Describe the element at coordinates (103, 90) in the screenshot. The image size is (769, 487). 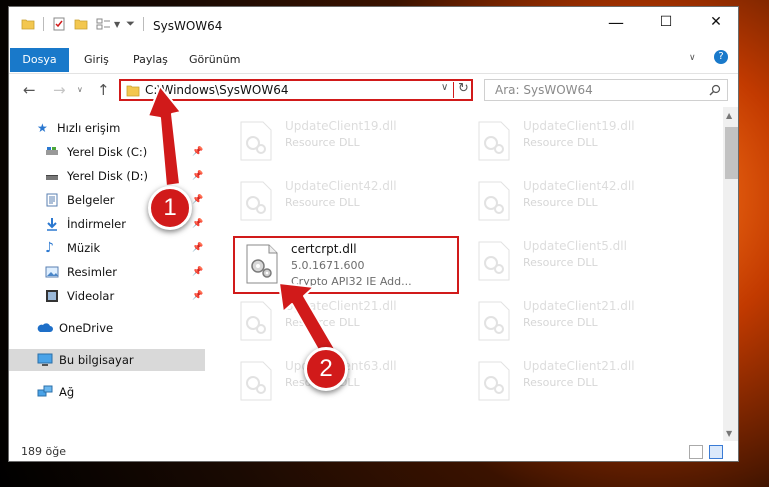
I see `up-arrow-icon: ↑` at that location.